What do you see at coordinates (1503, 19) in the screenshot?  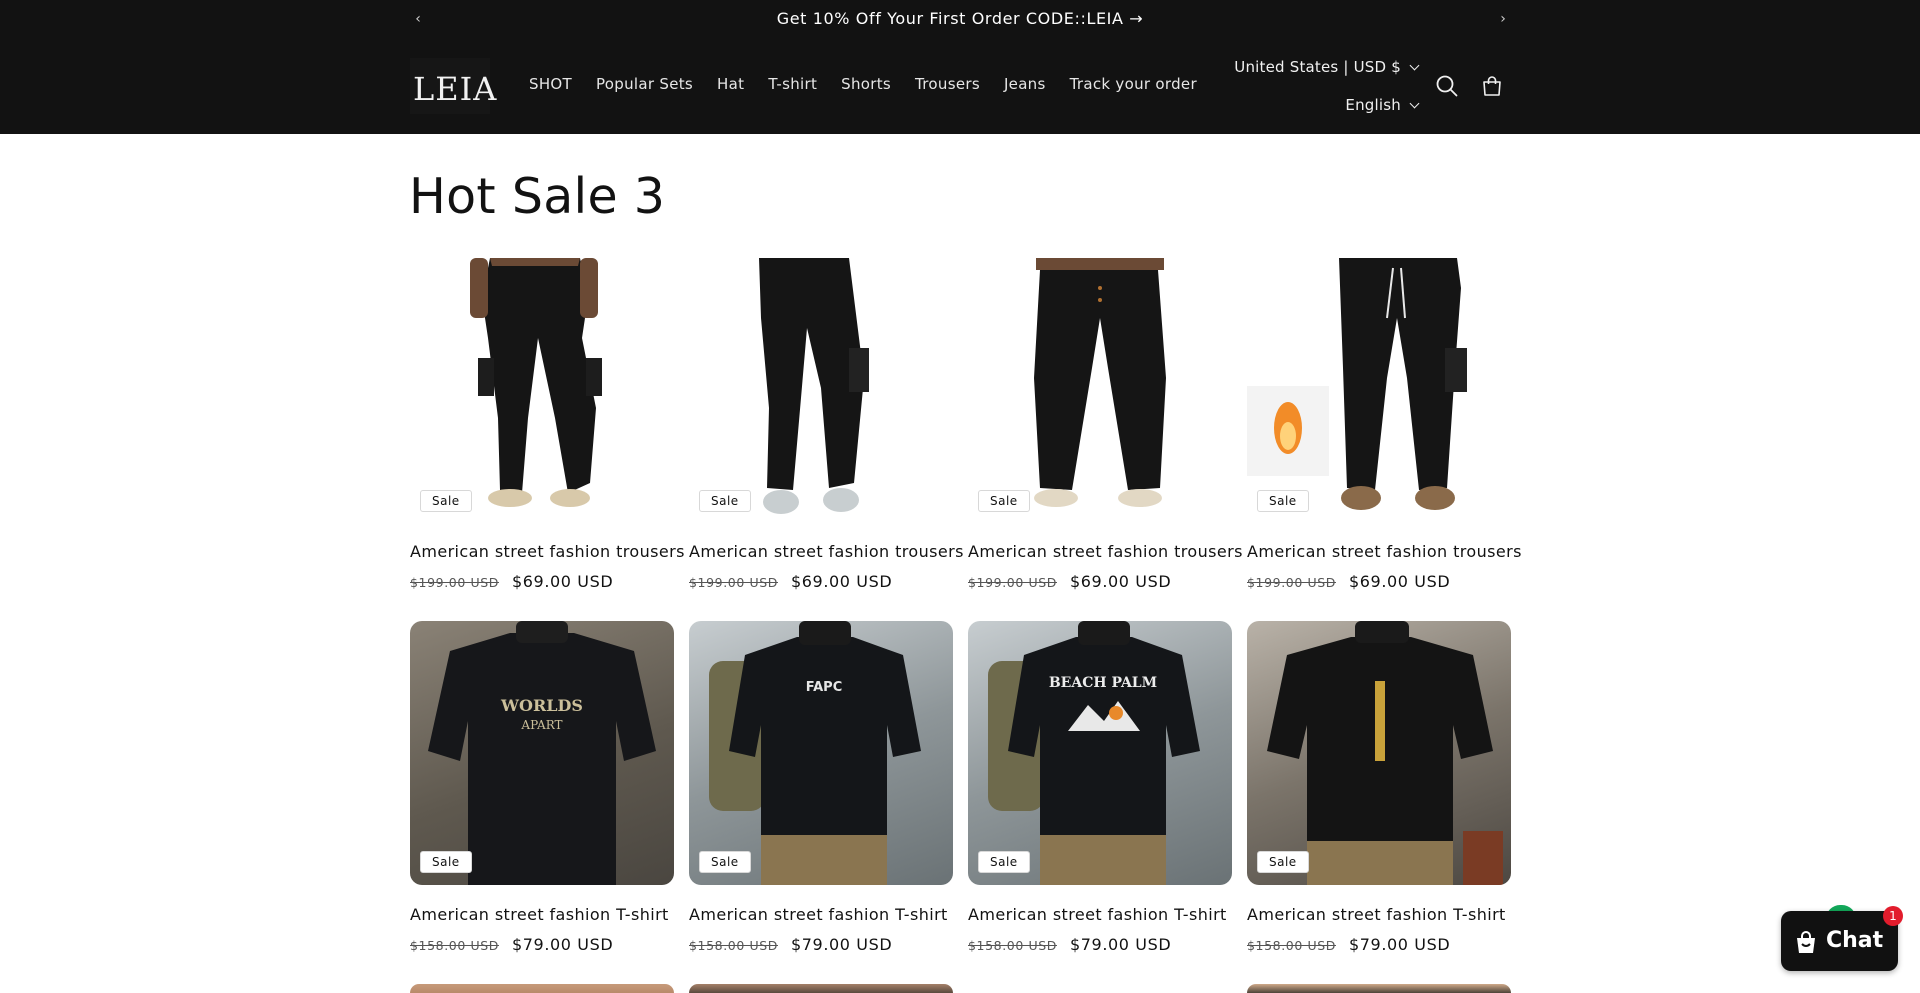 I see `chevron-right-icon: ›` at bounding box center [1503, 19].